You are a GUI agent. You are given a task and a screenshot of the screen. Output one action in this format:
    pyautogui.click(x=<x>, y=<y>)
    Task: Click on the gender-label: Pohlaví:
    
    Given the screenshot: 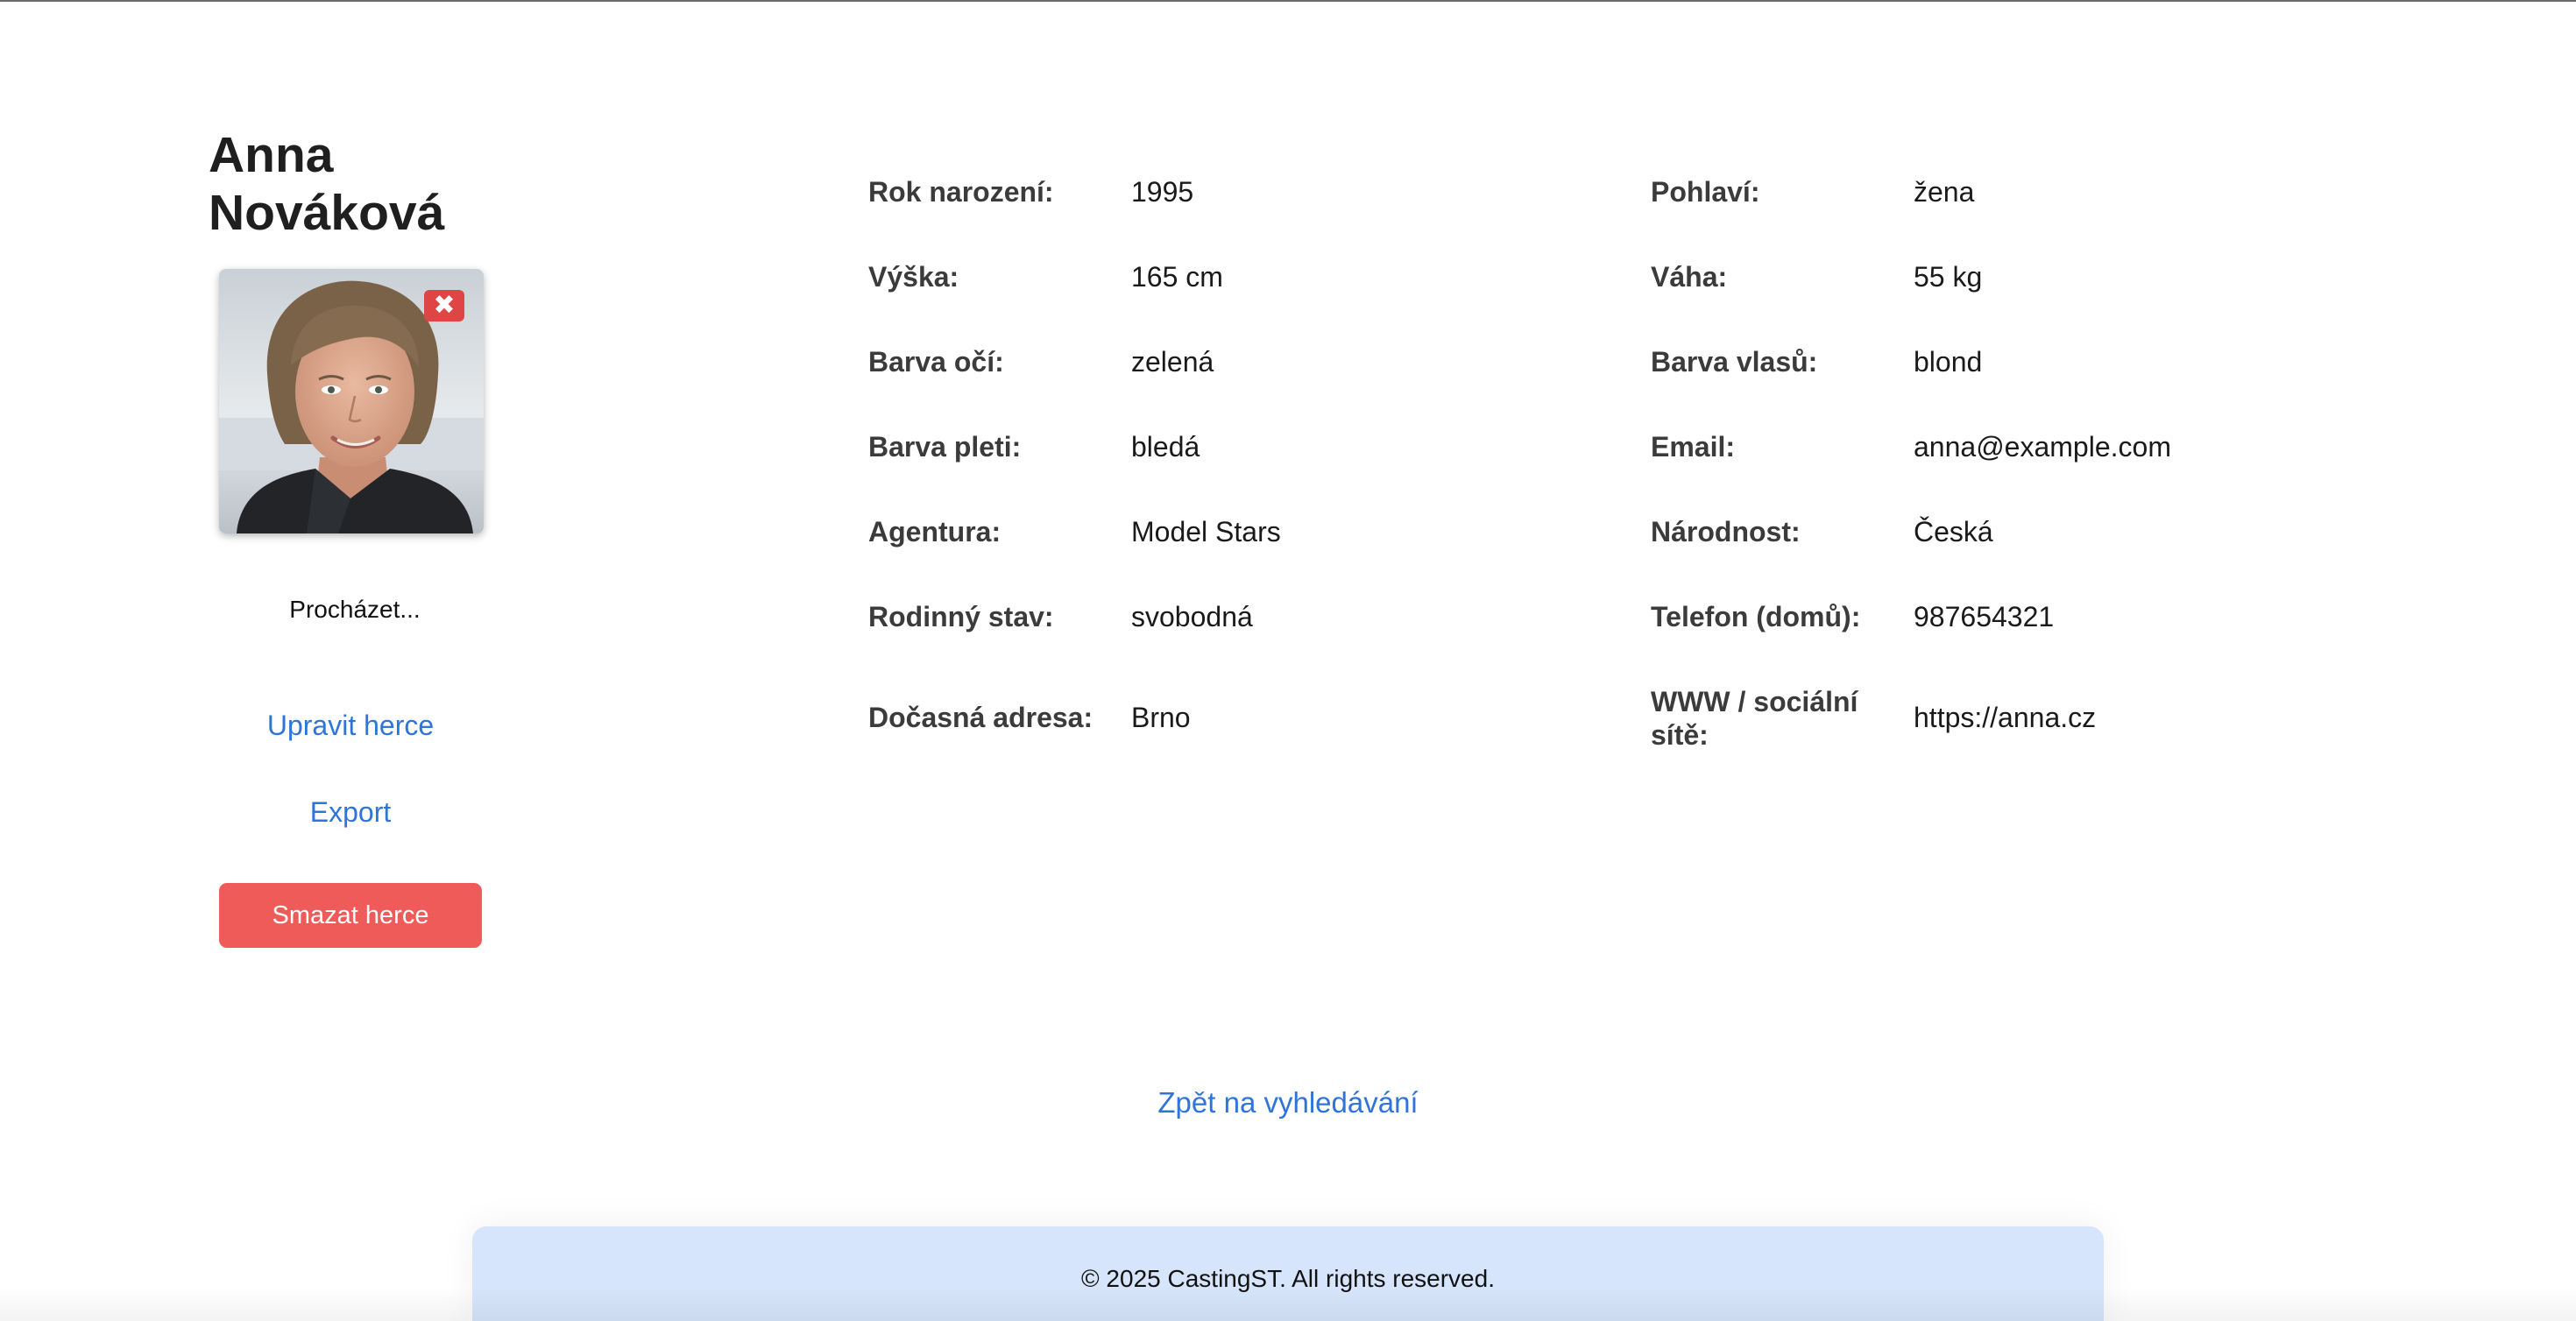 What is the action you would take?
    pyautogui.click(x=1705, y=192)
    